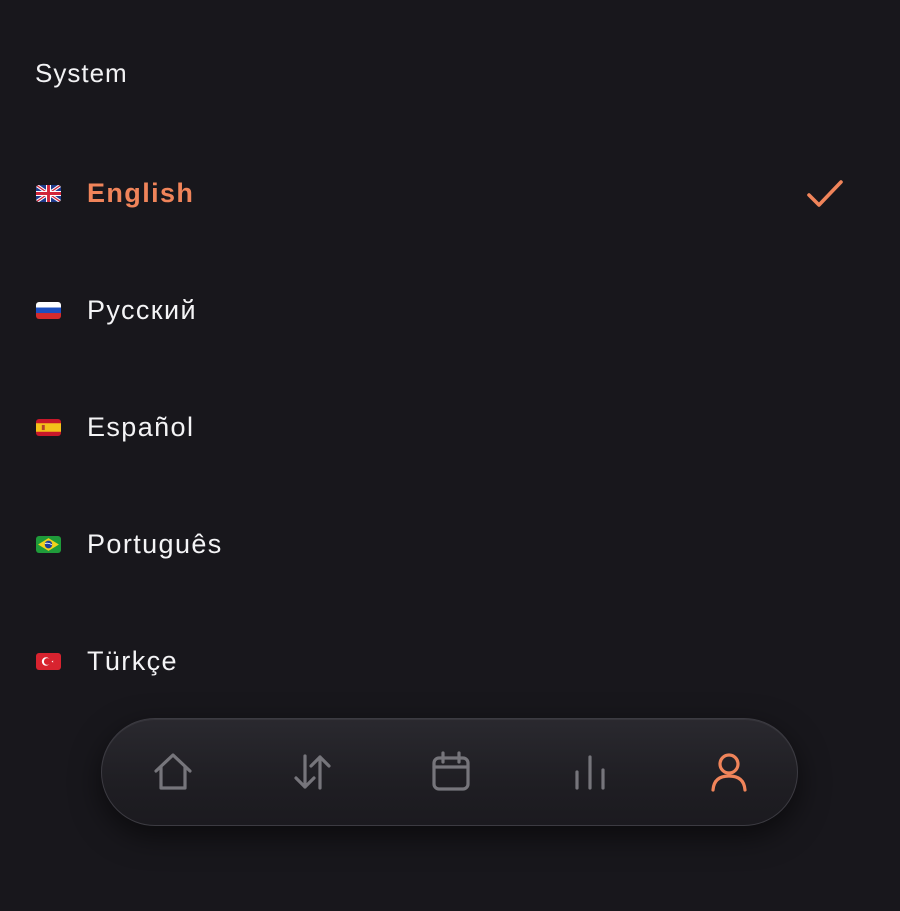 The image size is (900, 911). I want to click on home-icon, so click(172, 771).